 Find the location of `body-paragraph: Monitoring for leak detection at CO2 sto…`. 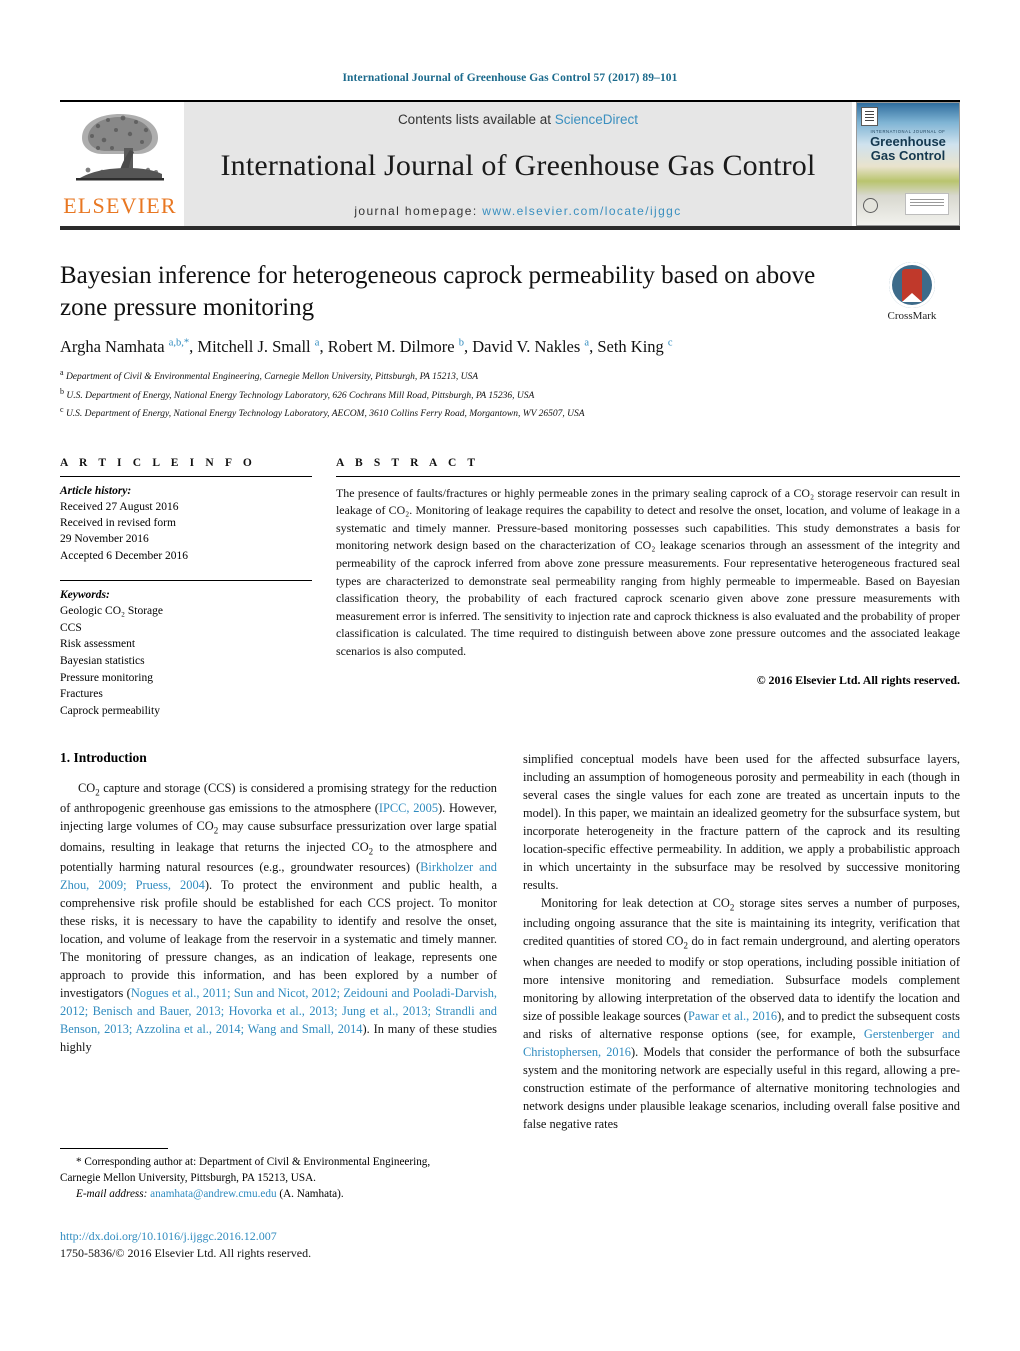

body-paragraph: Monitoring for leak detection at CO2 sto… is located at coordinates (742, 1013).